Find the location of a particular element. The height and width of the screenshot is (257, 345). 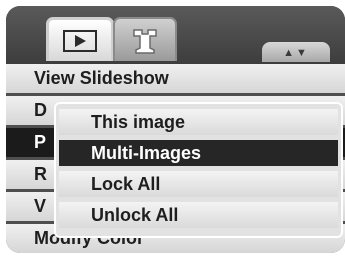

submenu-option-label: This image is located at coordinates (138, 122).